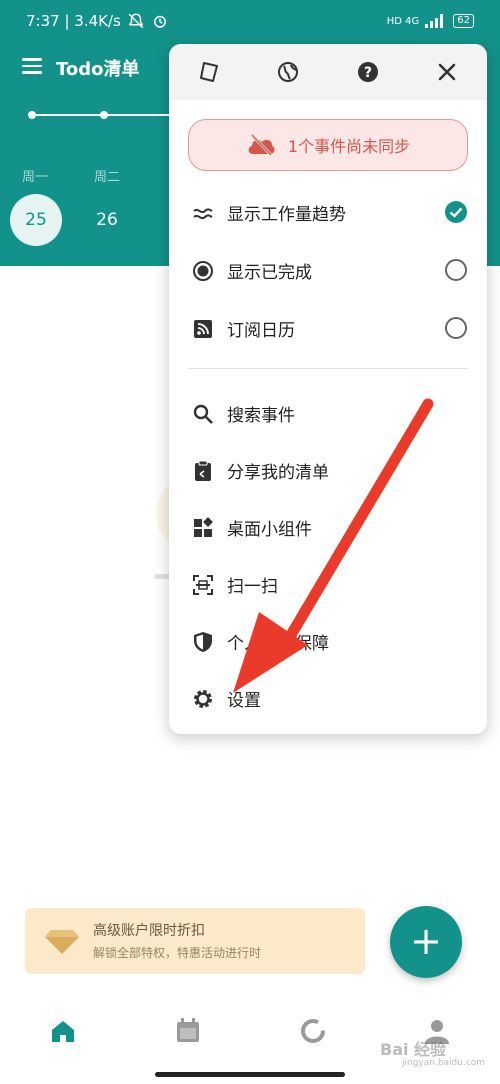  What do you see at coordinates (456, 212) in the screenshot?
I see `checked-icon` at bounding box center [456, 212].